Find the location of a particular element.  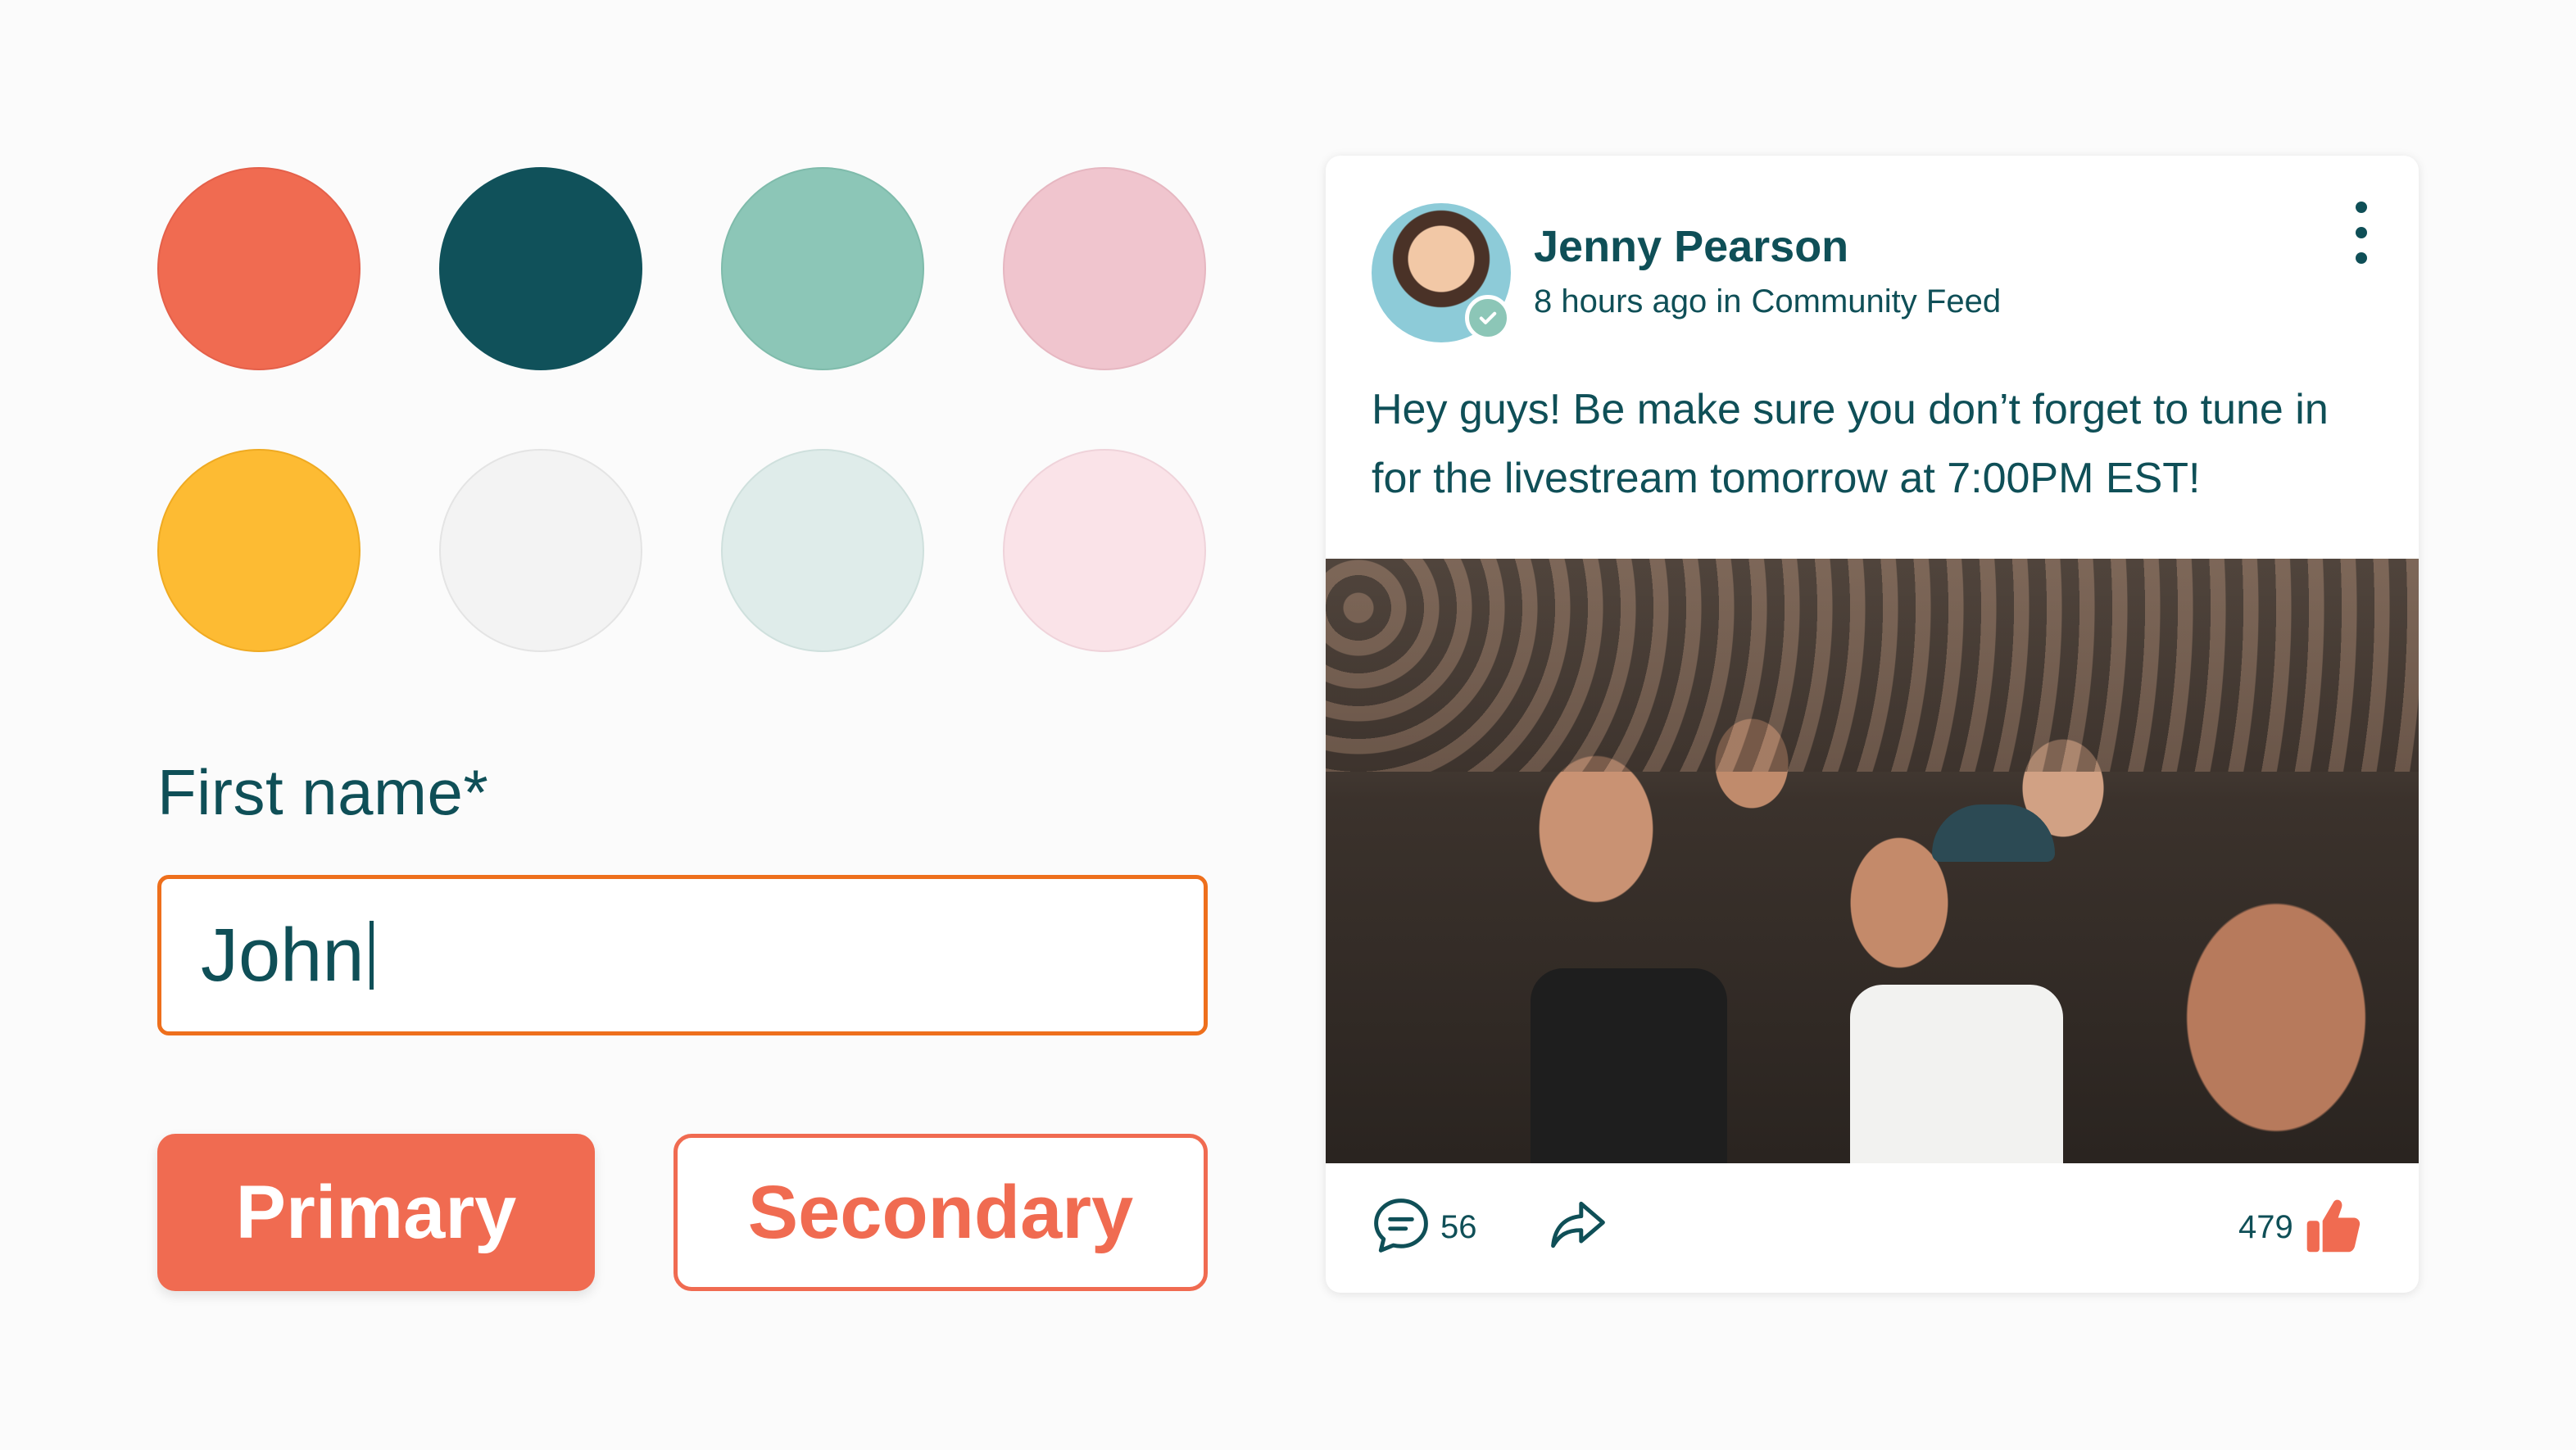

swatch-dark-teal is located at coordinates (540, 268).